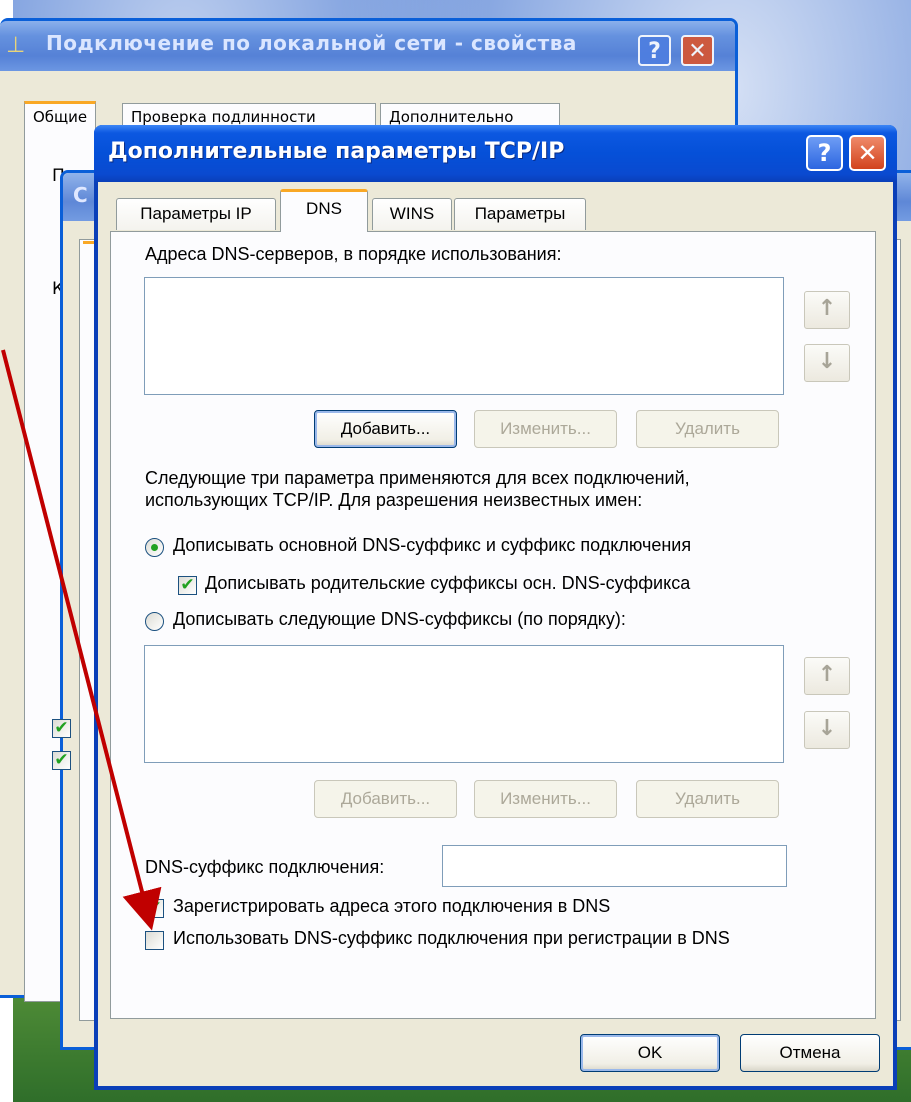 This screenshot has height=1102, width=911. I want to click on internet-protocol-title: С, so click(80, 195).